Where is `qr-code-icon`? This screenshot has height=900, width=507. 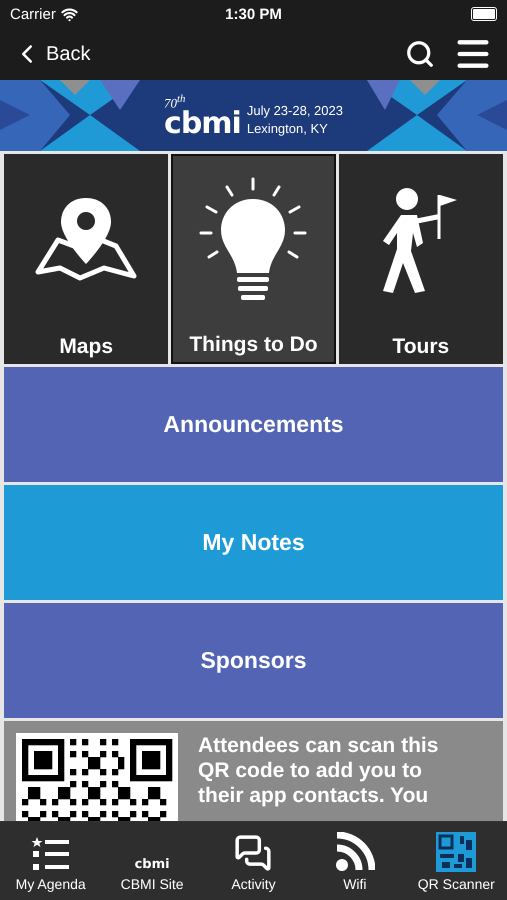
qr-code-icon is located at coordinates (97, 777).